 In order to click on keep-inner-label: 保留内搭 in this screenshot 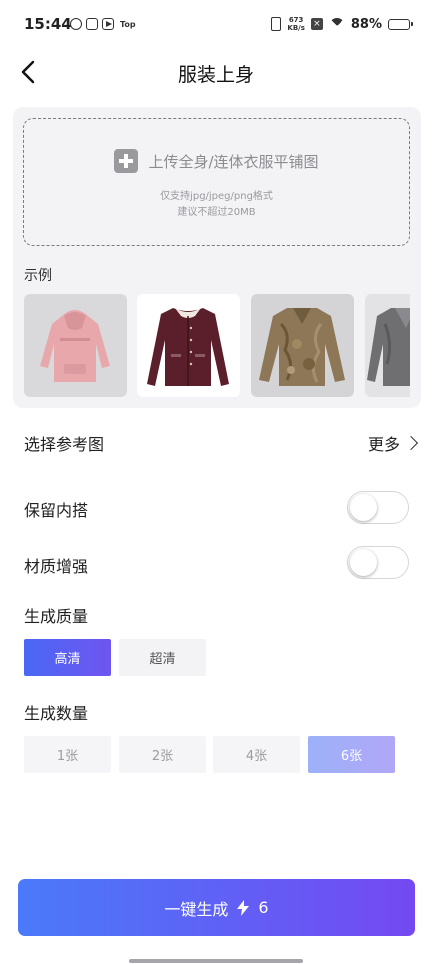, I will do `click(56, 510)`.